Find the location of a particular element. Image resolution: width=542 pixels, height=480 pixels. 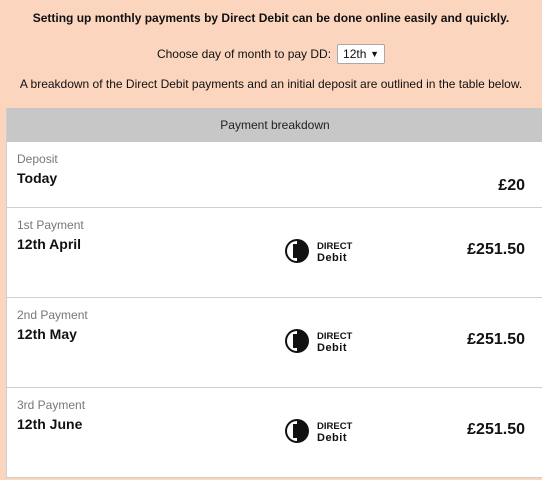

deposit-row: Deposit Today £20 is located at coordinates (274, 175).